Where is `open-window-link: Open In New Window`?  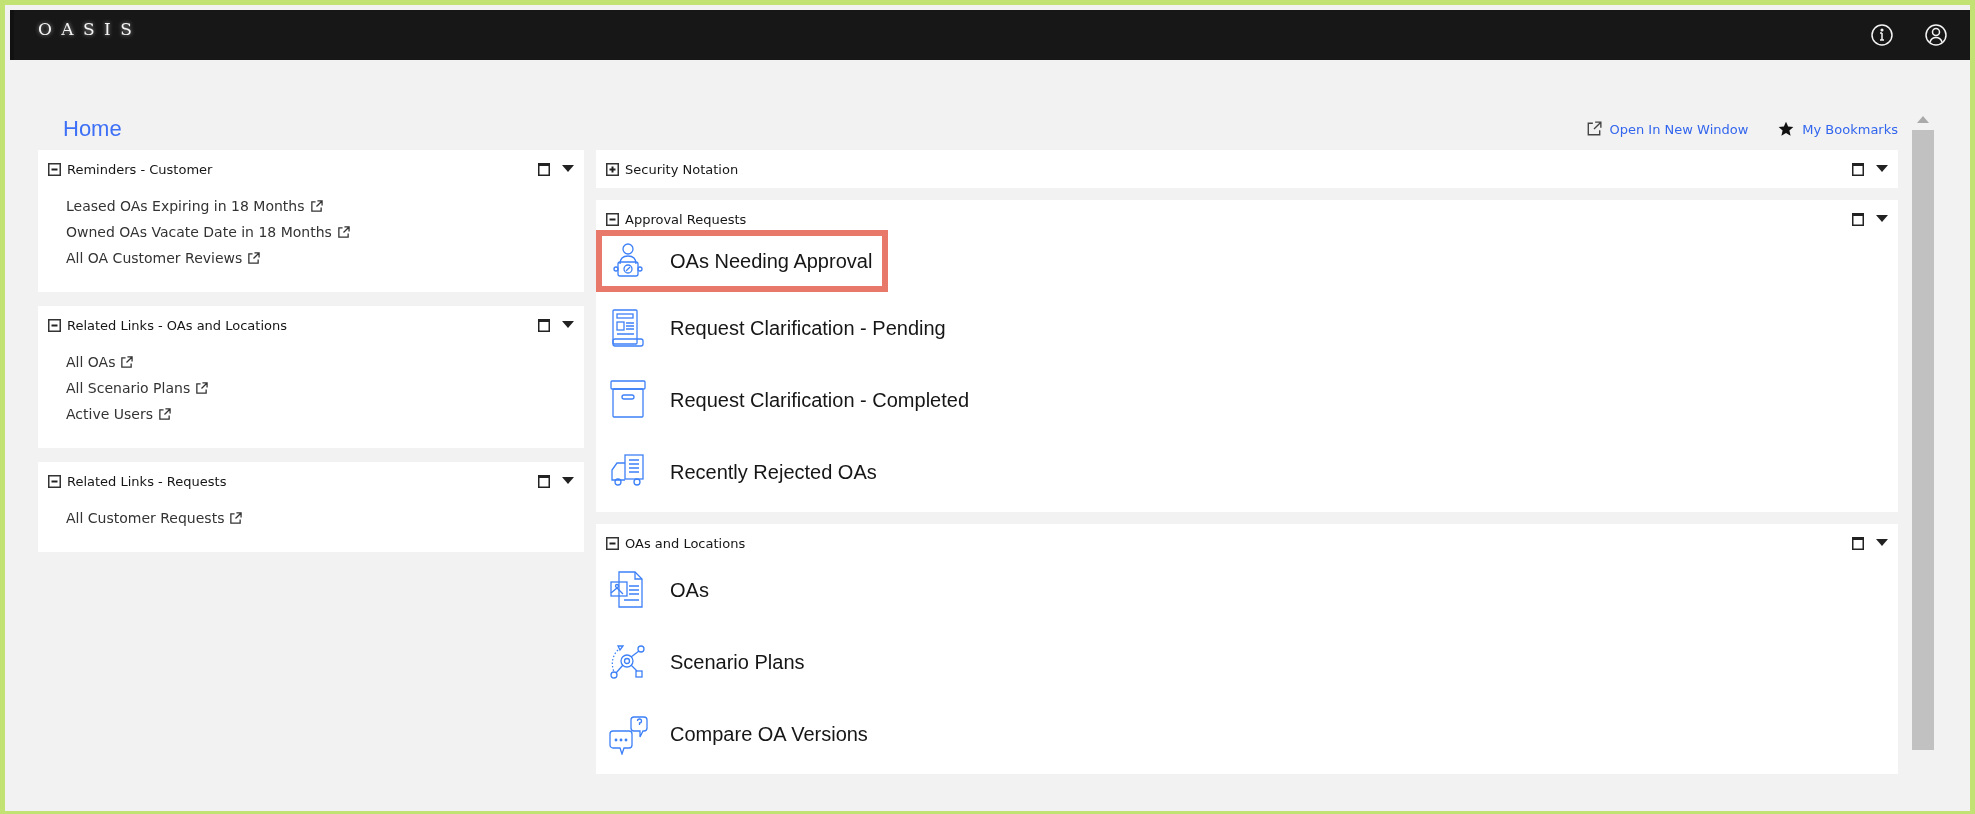 open-window-link: Open In New Window is located at coordinates (1667, 129).